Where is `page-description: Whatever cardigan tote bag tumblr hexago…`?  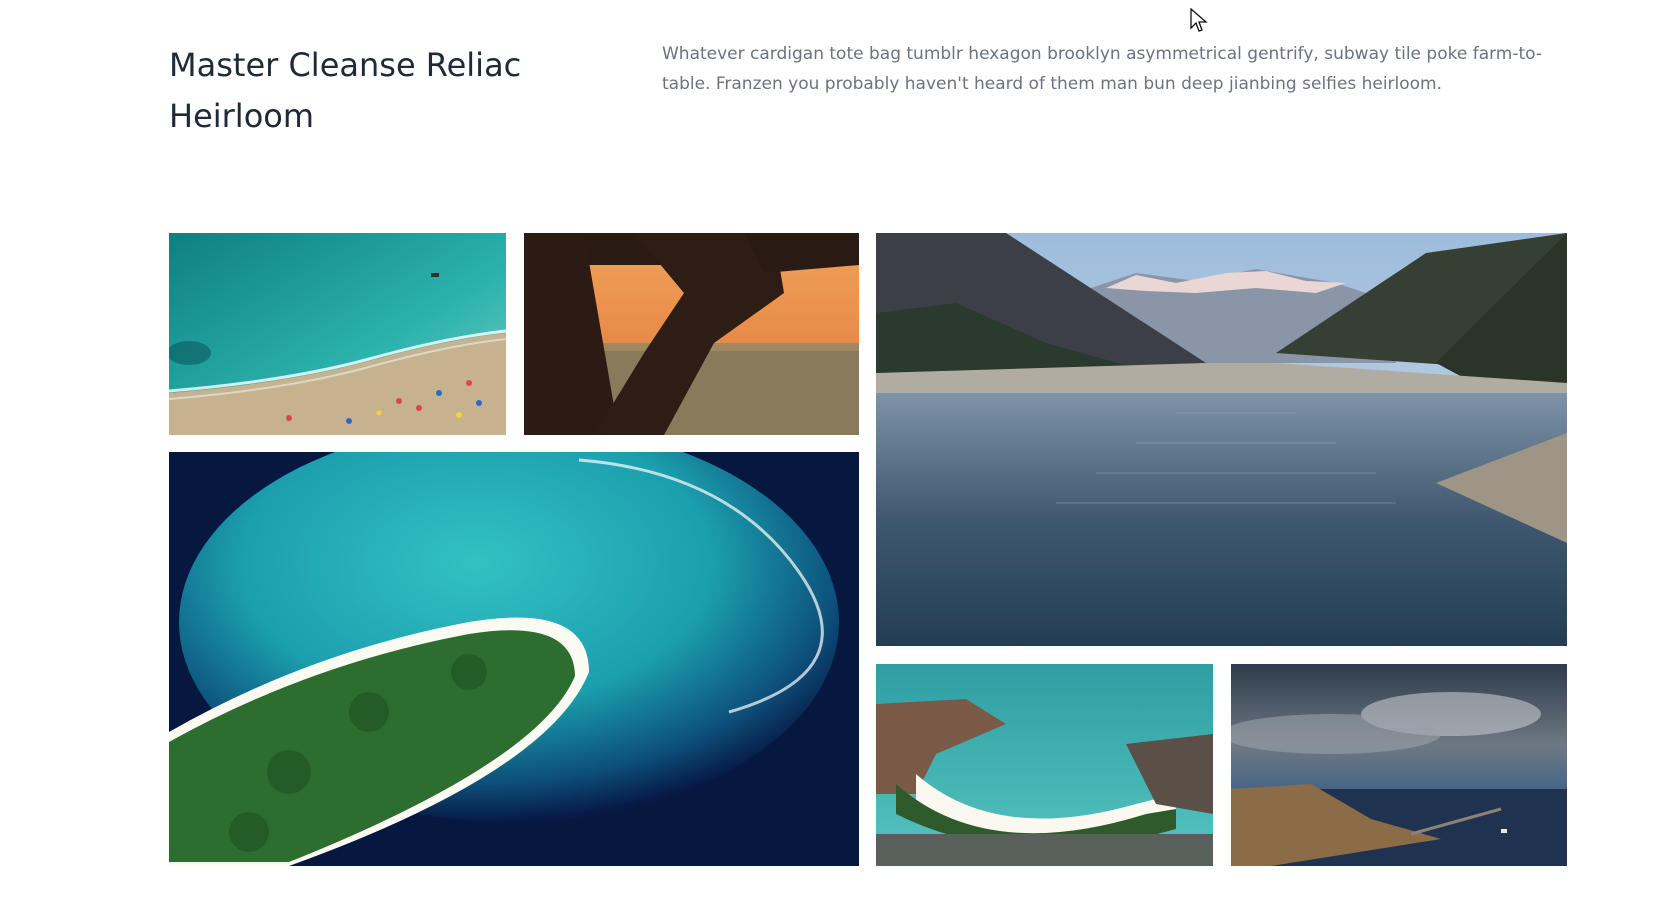 page-description: Whatever cardigan tote bag tumblr hexago… is located at coordinates (1102, 69).